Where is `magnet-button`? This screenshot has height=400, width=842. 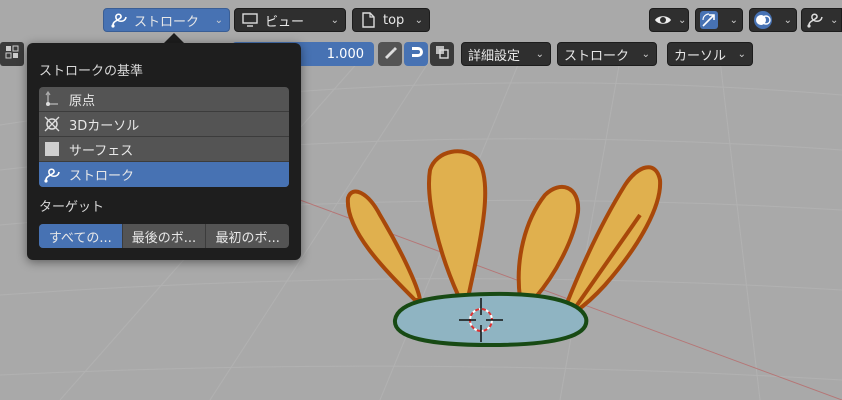 magnet-button is located at coordinates (416, 54).